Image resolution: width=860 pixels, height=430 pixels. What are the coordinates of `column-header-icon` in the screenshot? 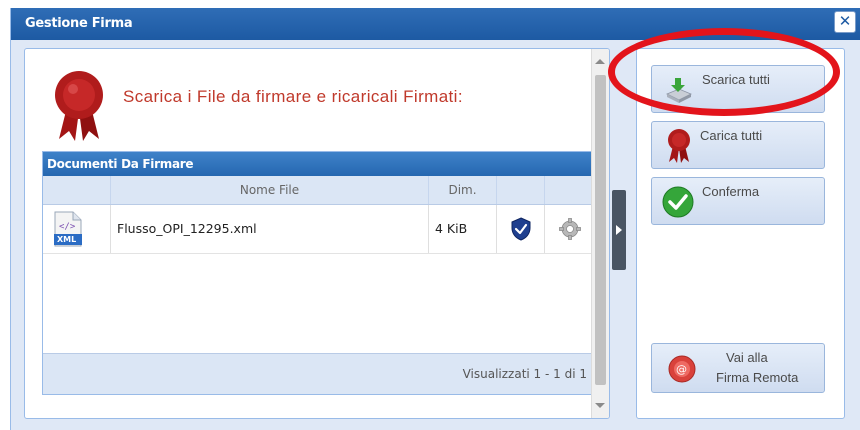 It's located at (77, 190).